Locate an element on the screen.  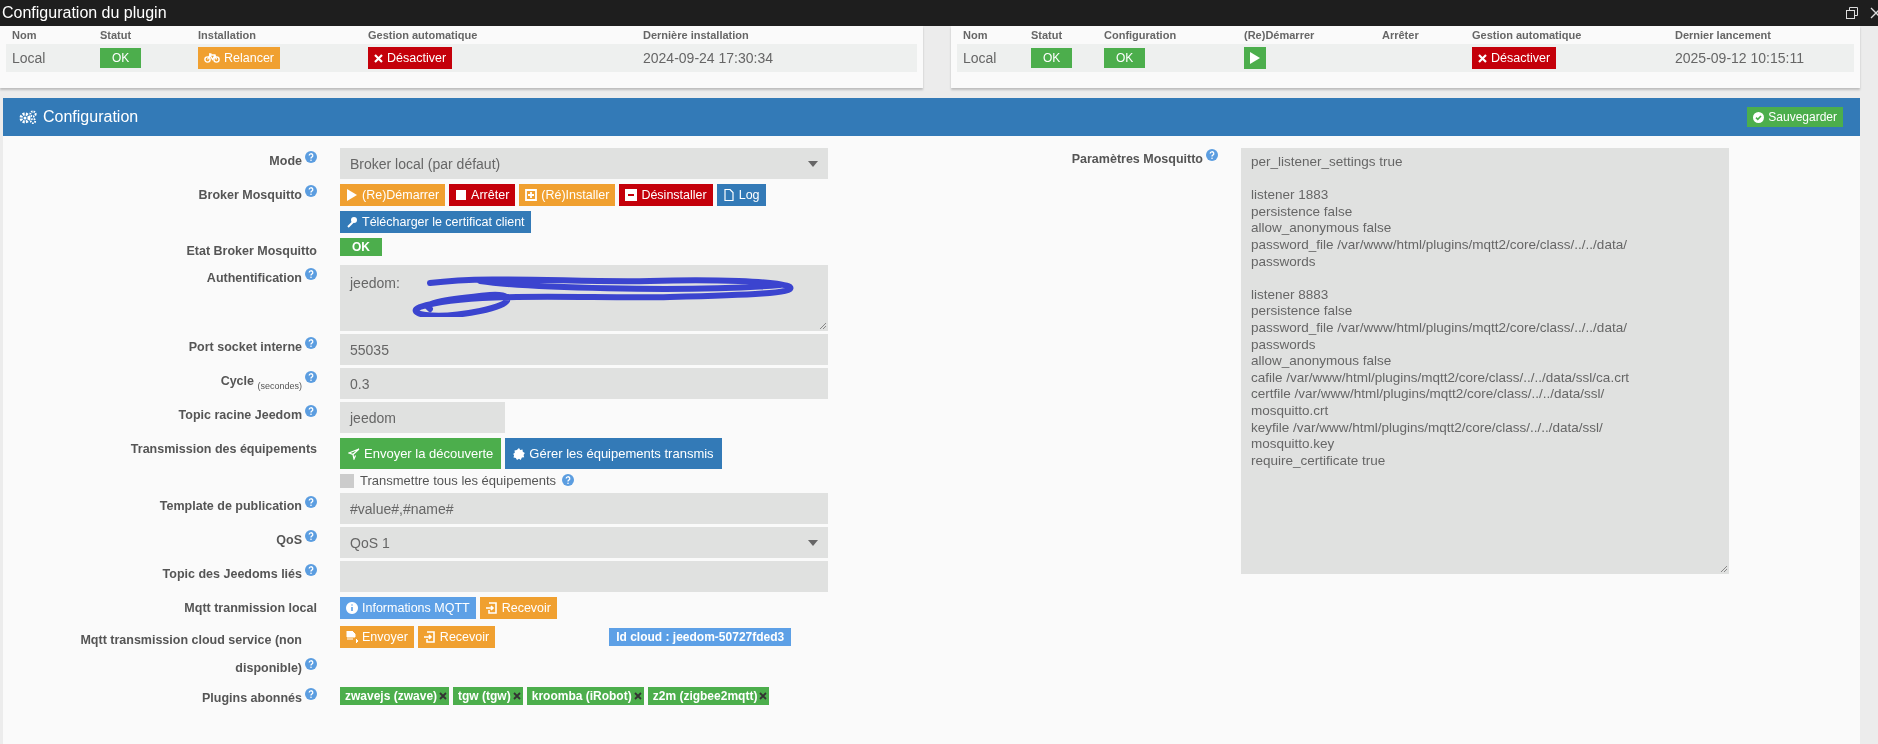
stop-icon is located at coordinates (461, 195).